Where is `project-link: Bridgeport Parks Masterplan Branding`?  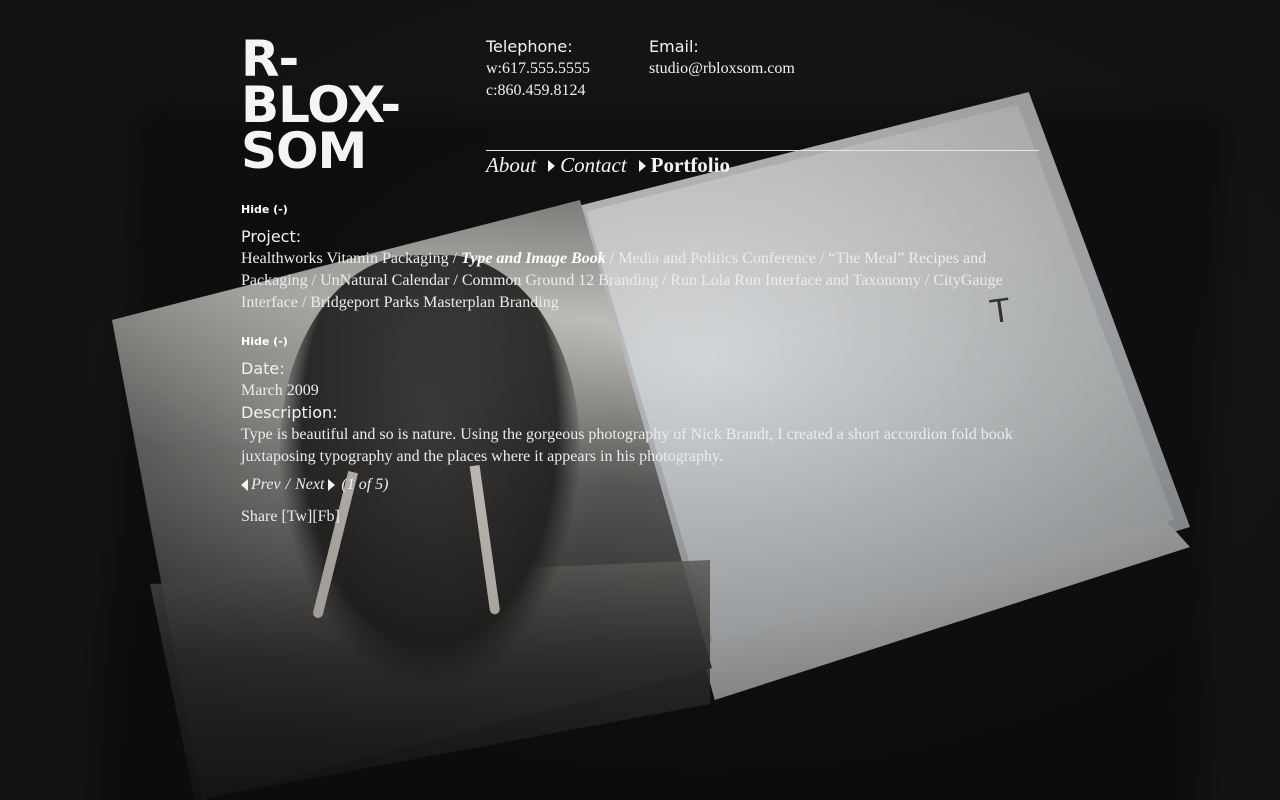 project-link: Bridgeport Parks Masterplan Branding is located at coordinates (434, 302).